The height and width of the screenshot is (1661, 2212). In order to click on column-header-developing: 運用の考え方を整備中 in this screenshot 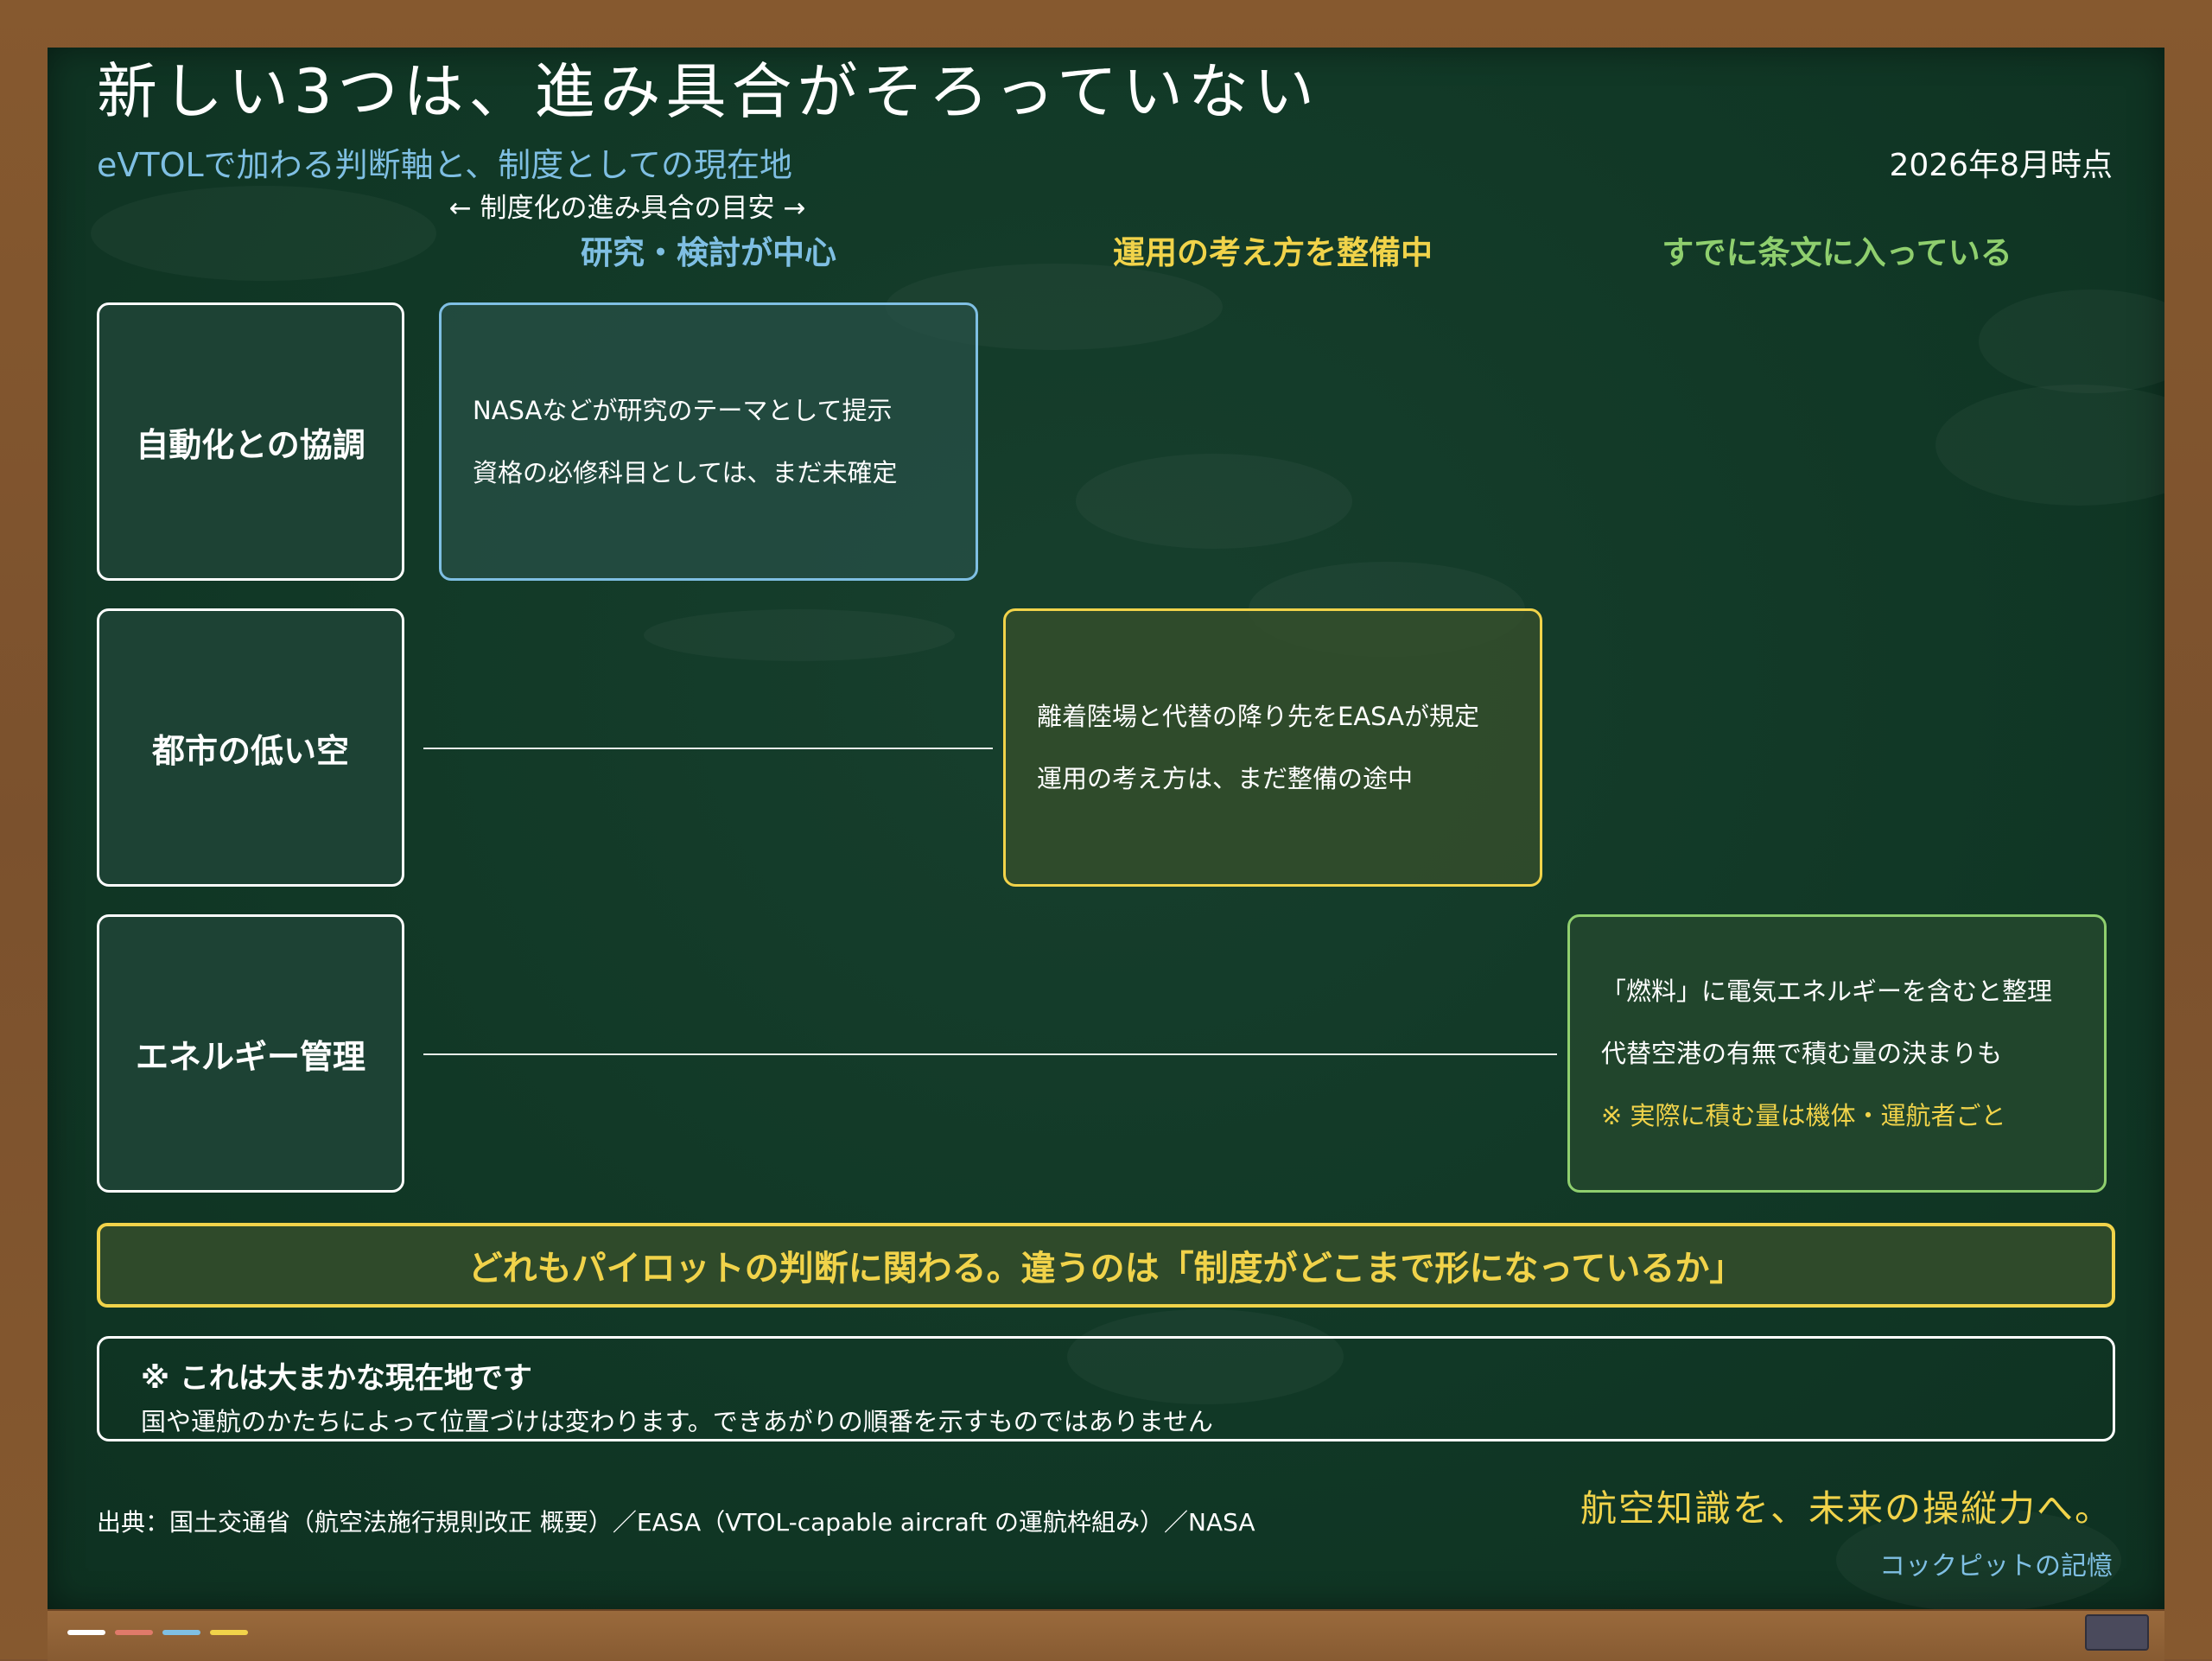, I will do `click(1273, 252)`.